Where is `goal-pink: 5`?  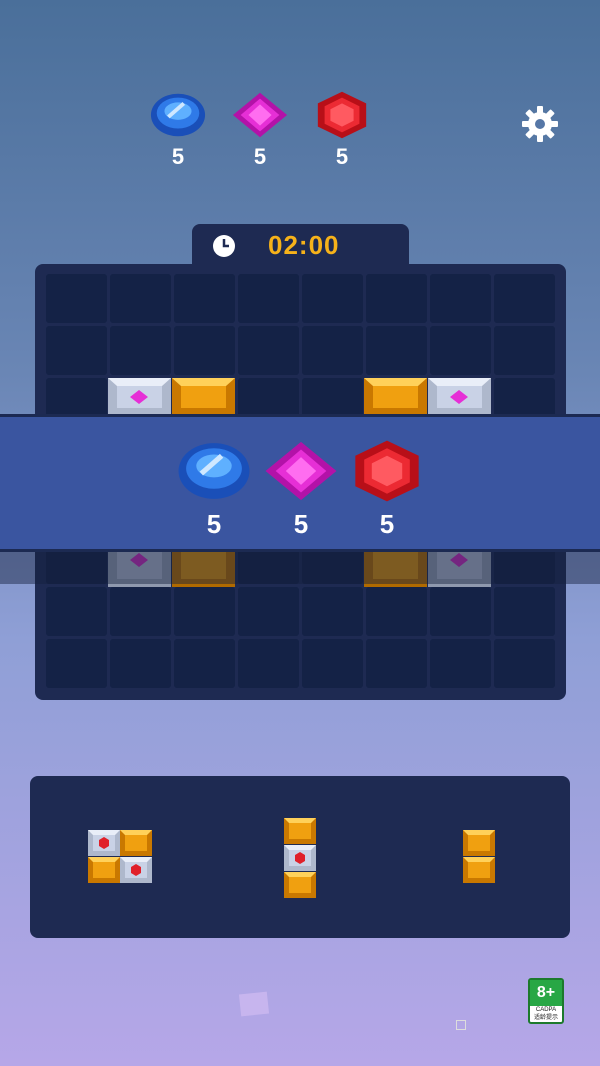
goal-pink: 5 is located at coordinates (260, 130).